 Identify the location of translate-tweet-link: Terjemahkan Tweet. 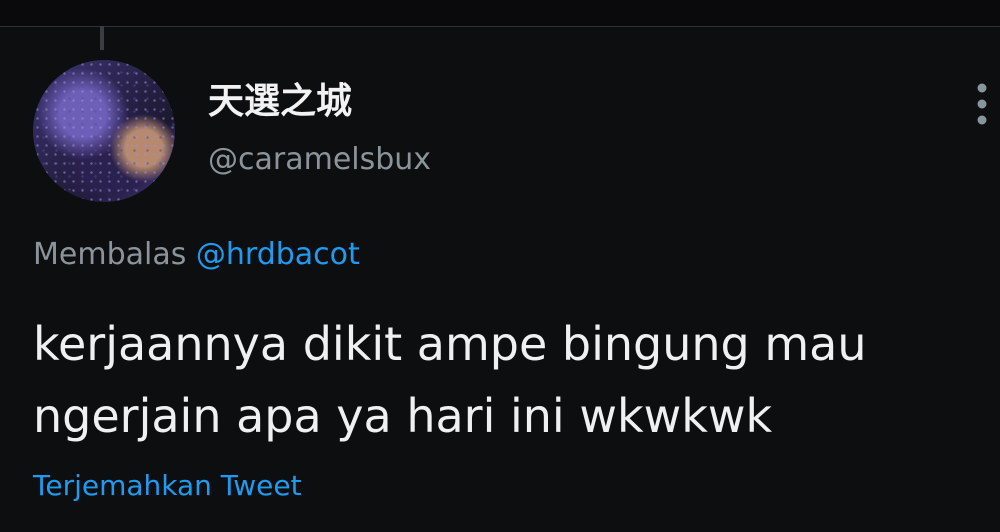
(167, 486).